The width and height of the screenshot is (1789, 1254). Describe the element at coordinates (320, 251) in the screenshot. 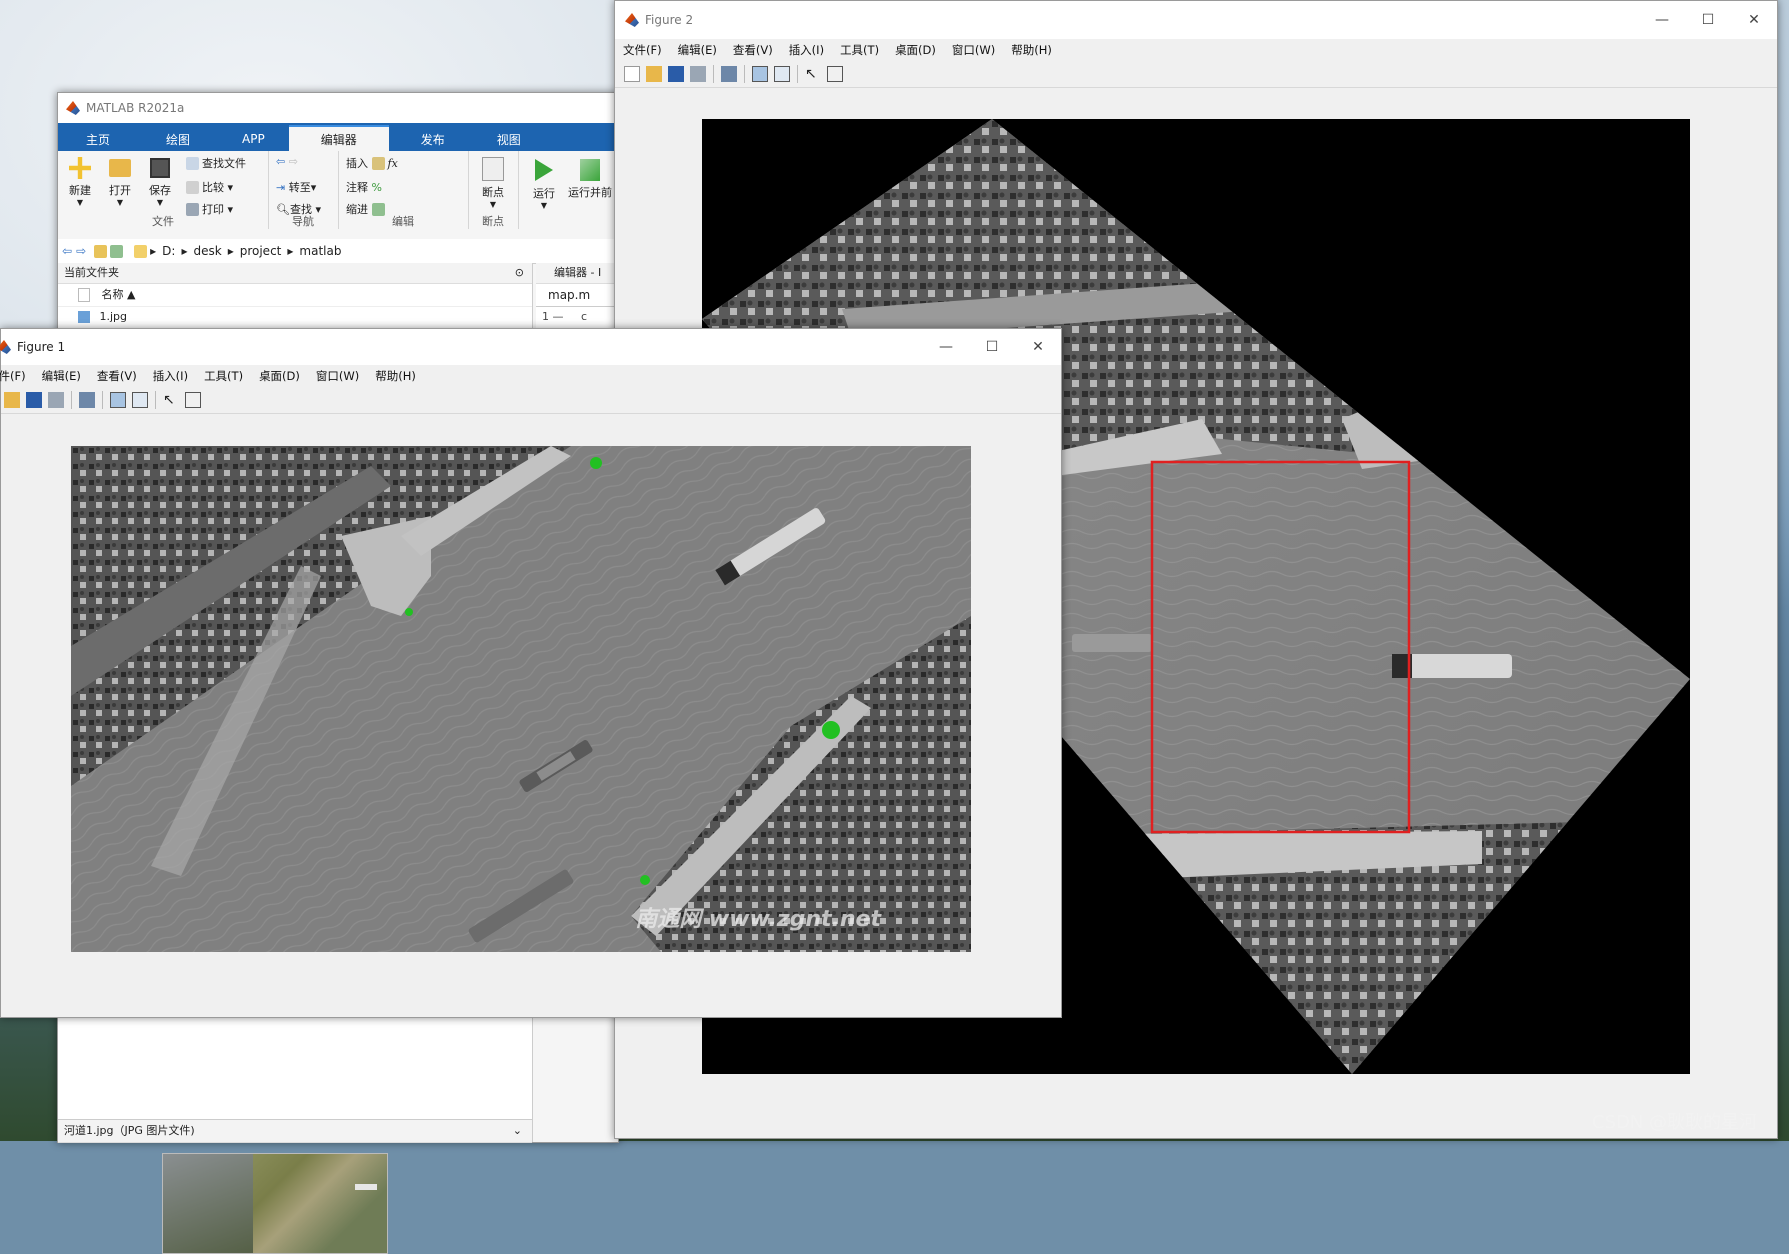

I see `path-seg-matlab: matlab` at that location.